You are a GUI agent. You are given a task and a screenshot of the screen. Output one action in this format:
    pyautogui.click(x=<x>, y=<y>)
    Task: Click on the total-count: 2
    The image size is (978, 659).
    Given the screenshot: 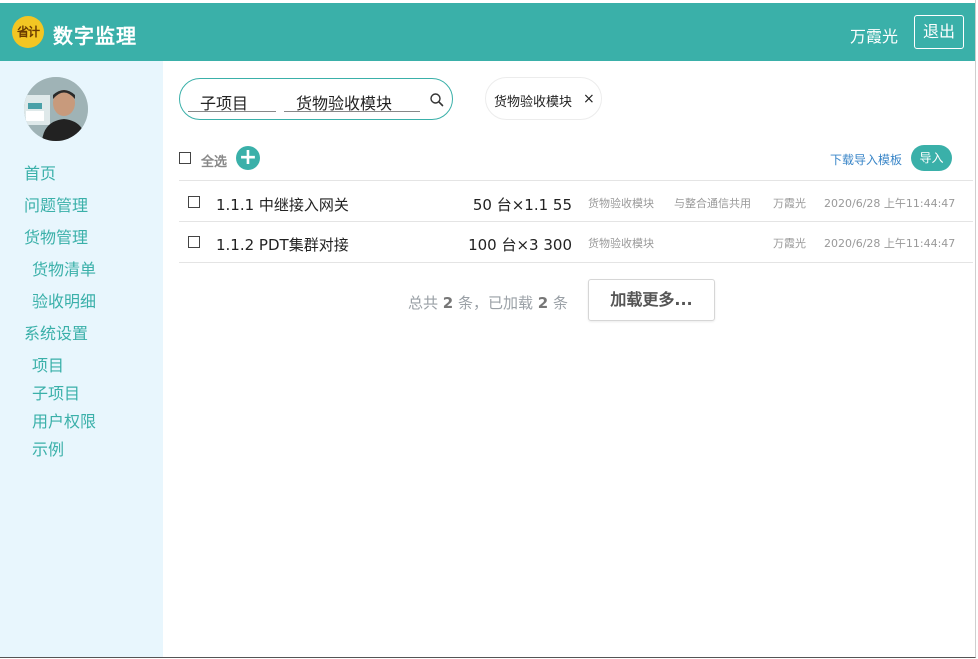 What is the action you would take?
    pyautogui.click(x=448, y=303)
    